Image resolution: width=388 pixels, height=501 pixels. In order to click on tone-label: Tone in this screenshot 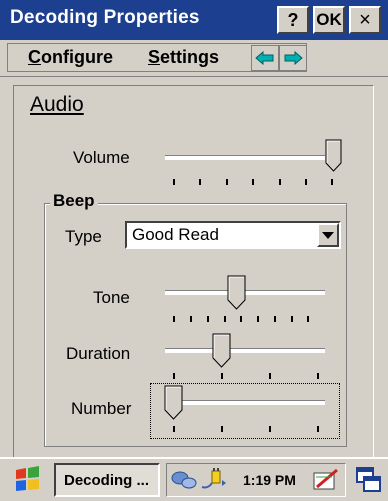, I will do `click(111, 297)`.